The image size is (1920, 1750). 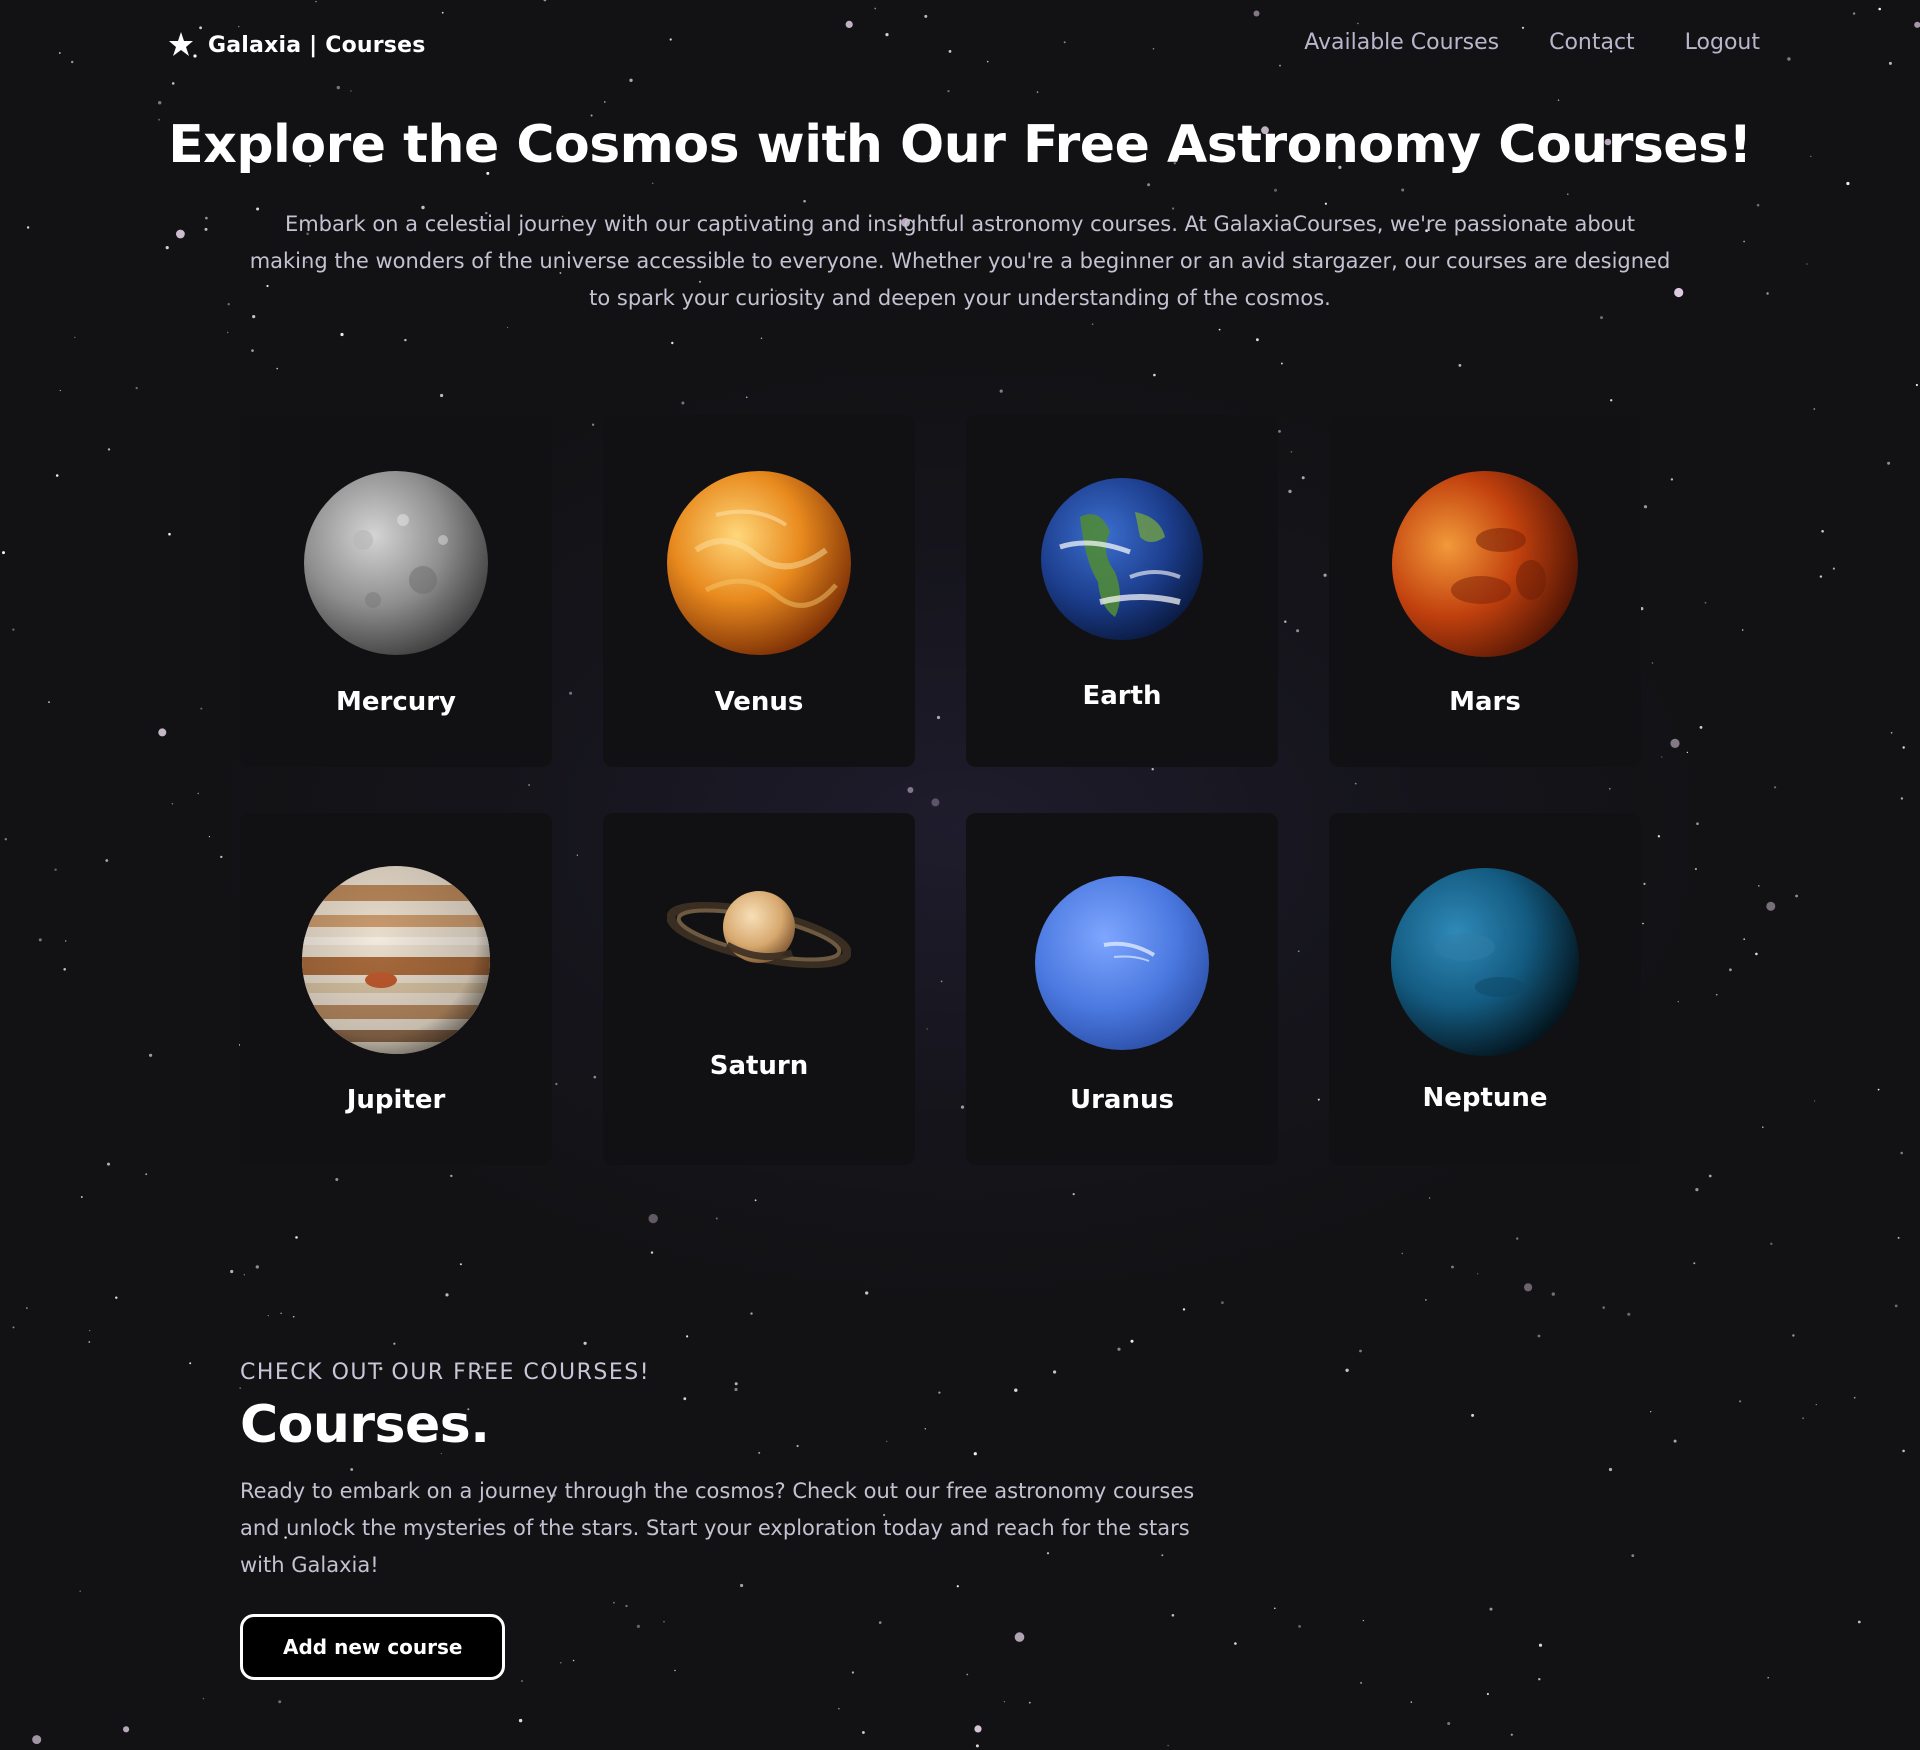 I want to click on brand-name: Galaxia | Courses, so click(x=317, y=45).